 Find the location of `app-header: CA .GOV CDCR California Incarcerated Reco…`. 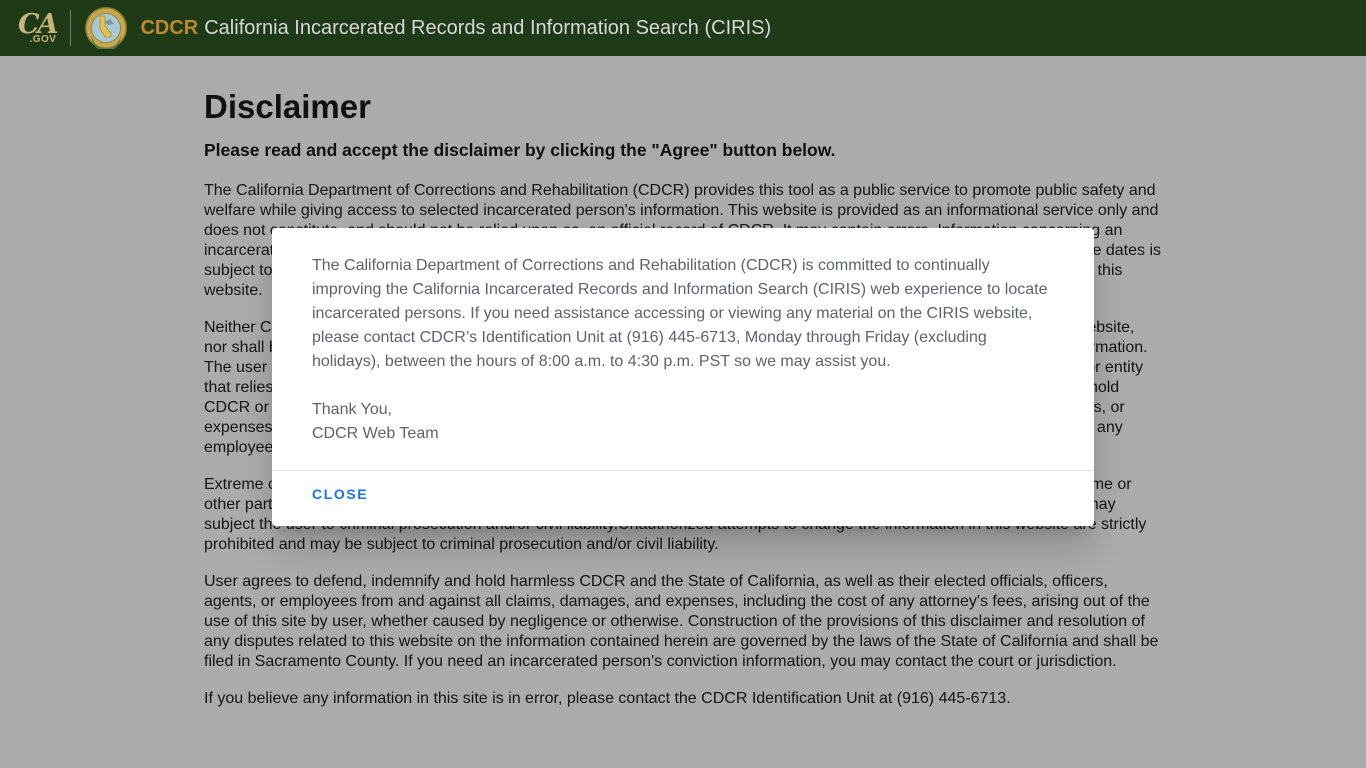

app-header: CA .GOV CDCR California Incarcerated Reco… is located at coordinates (683, 28).